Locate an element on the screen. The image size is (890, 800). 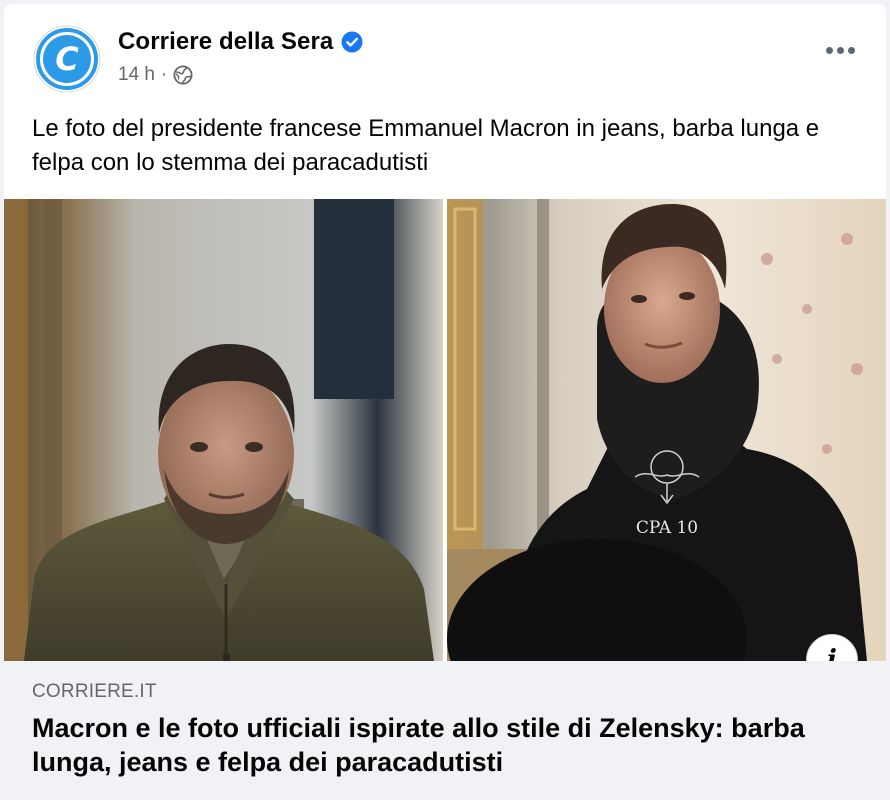
hoodie-caption: CPA 10 is located at coordinates (667, 528).